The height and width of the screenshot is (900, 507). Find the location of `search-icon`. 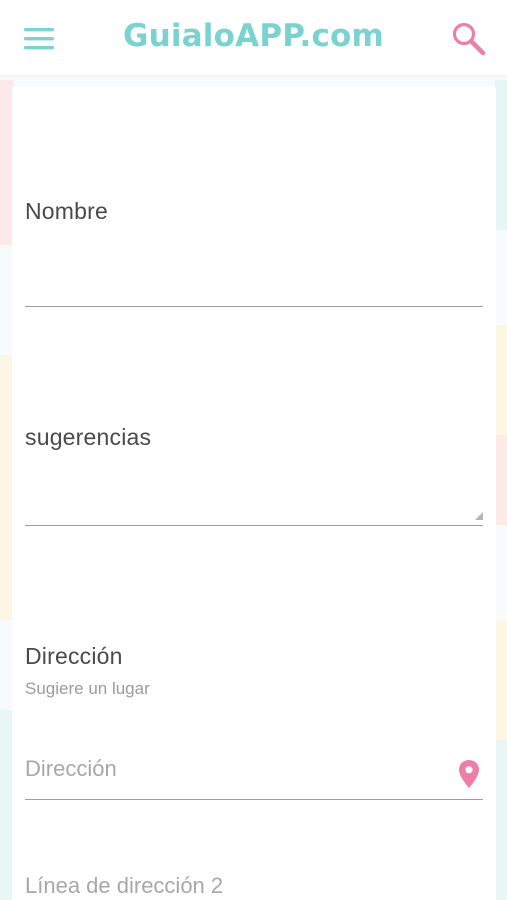

search-icon is located at coordinates (469, 39).